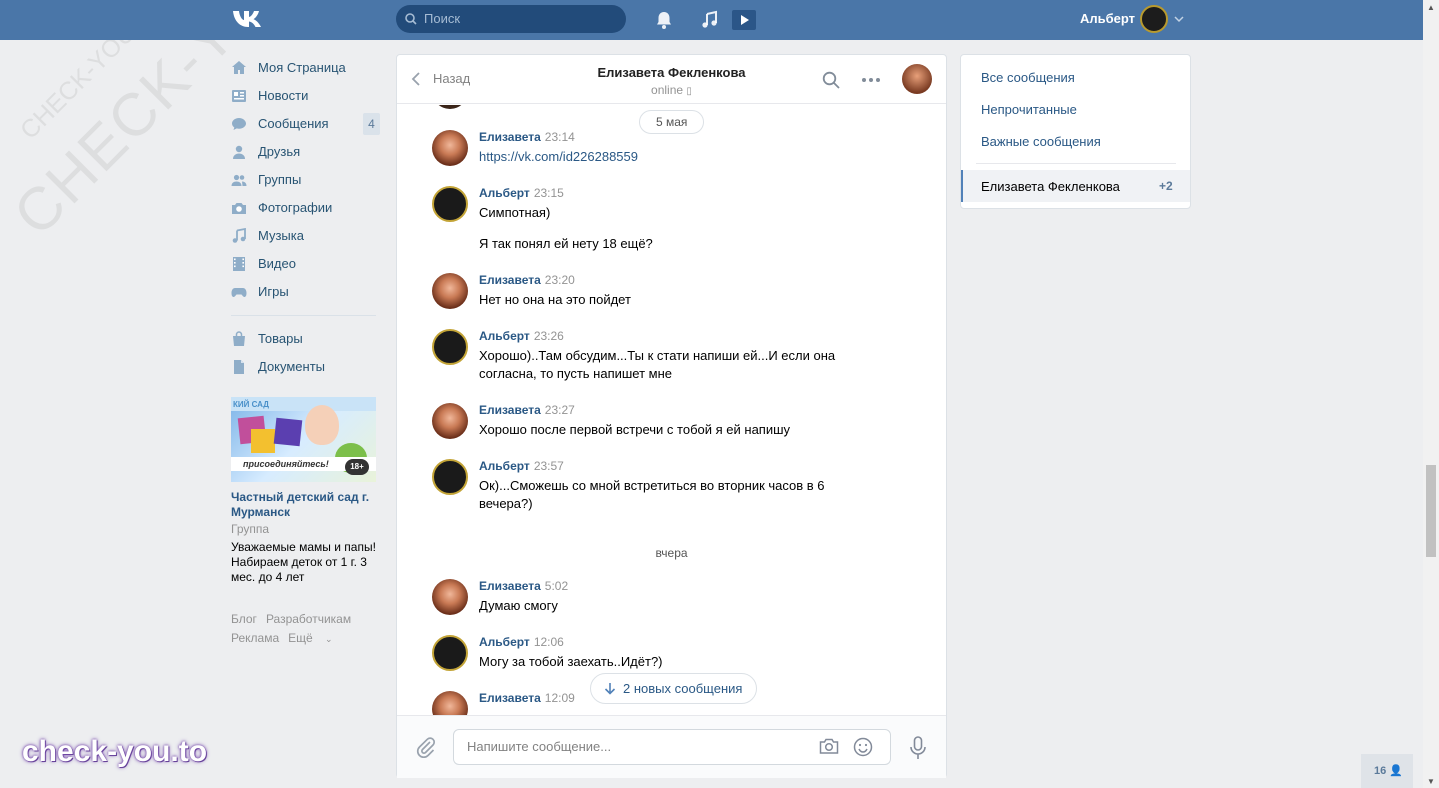  What do you see at coordinates (306, 296) in the screenshot?
I see `sidebar-item-games: Игры` at bounding box center [306, 296].